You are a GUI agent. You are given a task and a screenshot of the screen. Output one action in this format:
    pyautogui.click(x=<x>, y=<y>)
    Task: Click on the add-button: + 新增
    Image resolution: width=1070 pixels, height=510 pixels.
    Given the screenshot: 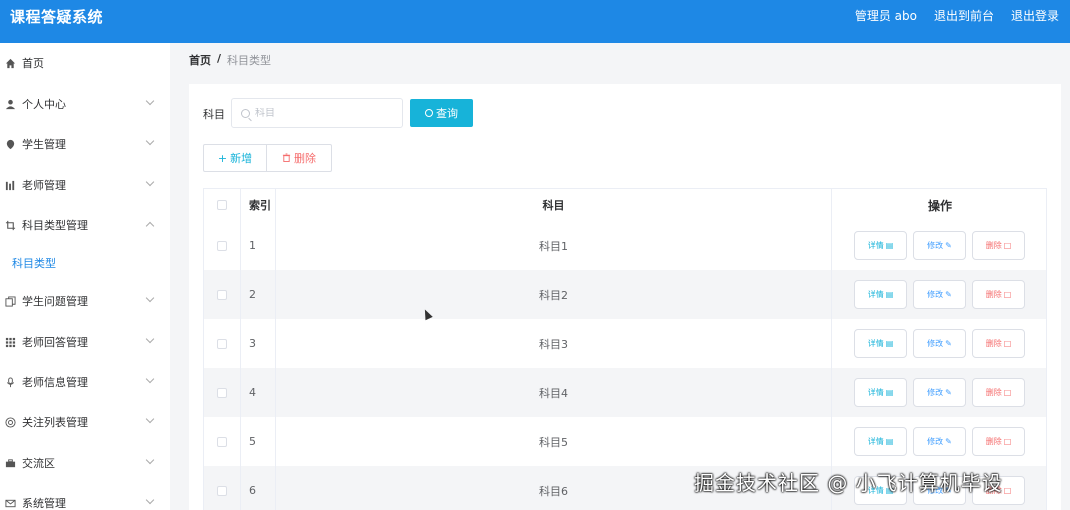 What is the action you would take?
    pyautogui.click(x=235, y=158)
    